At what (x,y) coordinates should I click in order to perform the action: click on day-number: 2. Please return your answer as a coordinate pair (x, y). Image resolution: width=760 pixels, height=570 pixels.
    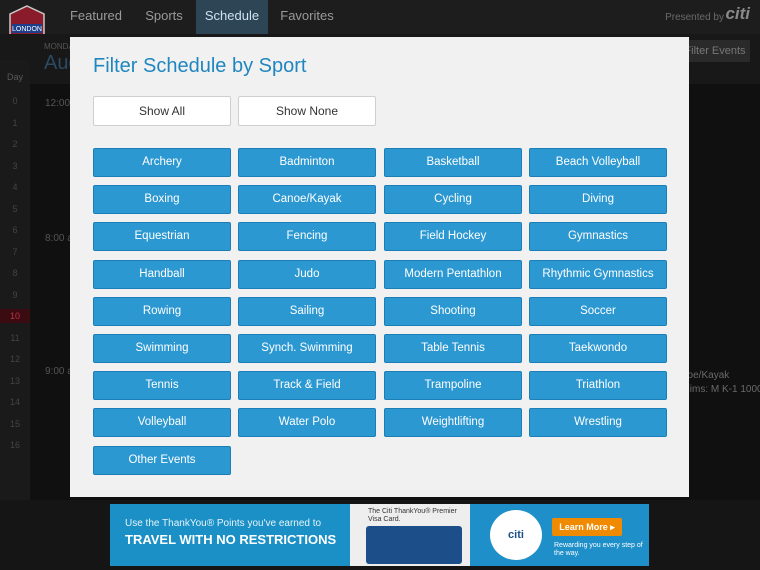
    Looking at the image, I should click on (15, 144).